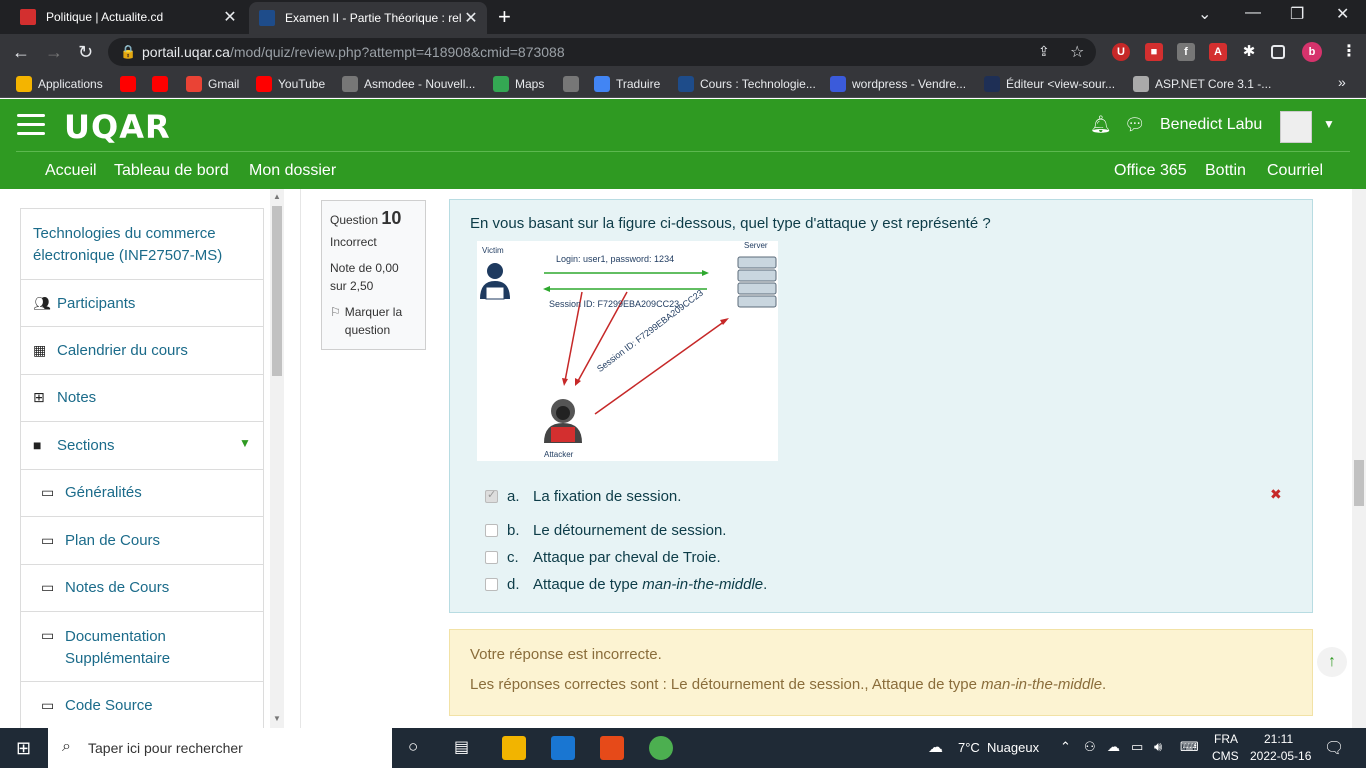 The height and width of the screenshot is (768, 1366). I want to click on clock-date: 2022-05-16, so click(1280, 756).